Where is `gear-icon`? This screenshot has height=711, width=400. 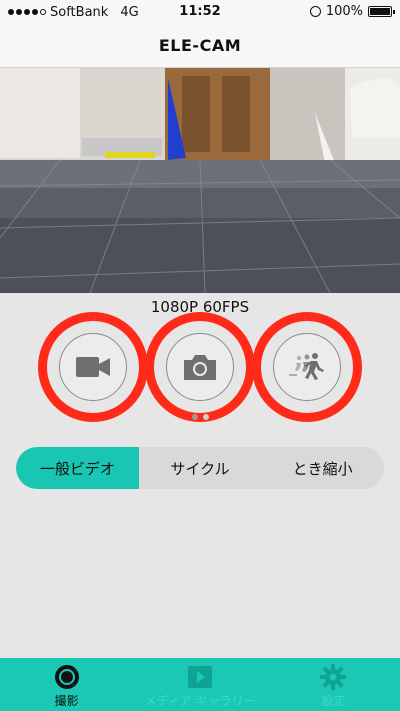
gear-icon is located at coordinates (333, 677).